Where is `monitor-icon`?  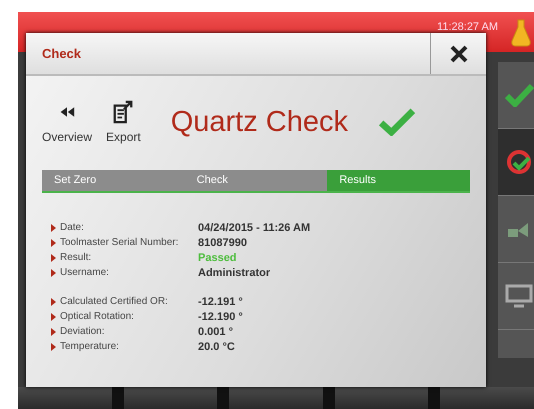 monitor-icon is located at coordinates (519, 296).